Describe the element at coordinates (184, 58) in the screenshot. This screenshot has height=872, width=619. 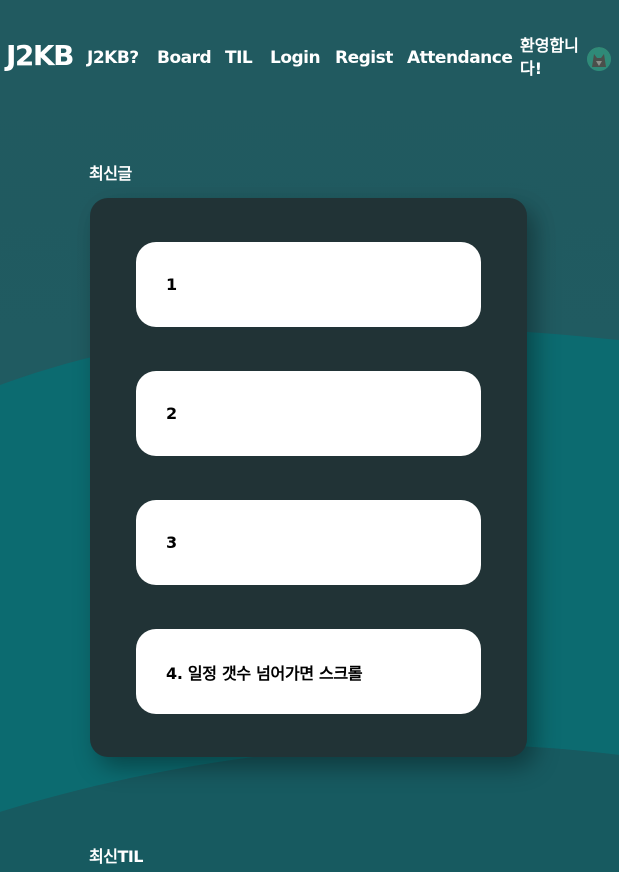
I see `nav-item-board: Board` at that location.